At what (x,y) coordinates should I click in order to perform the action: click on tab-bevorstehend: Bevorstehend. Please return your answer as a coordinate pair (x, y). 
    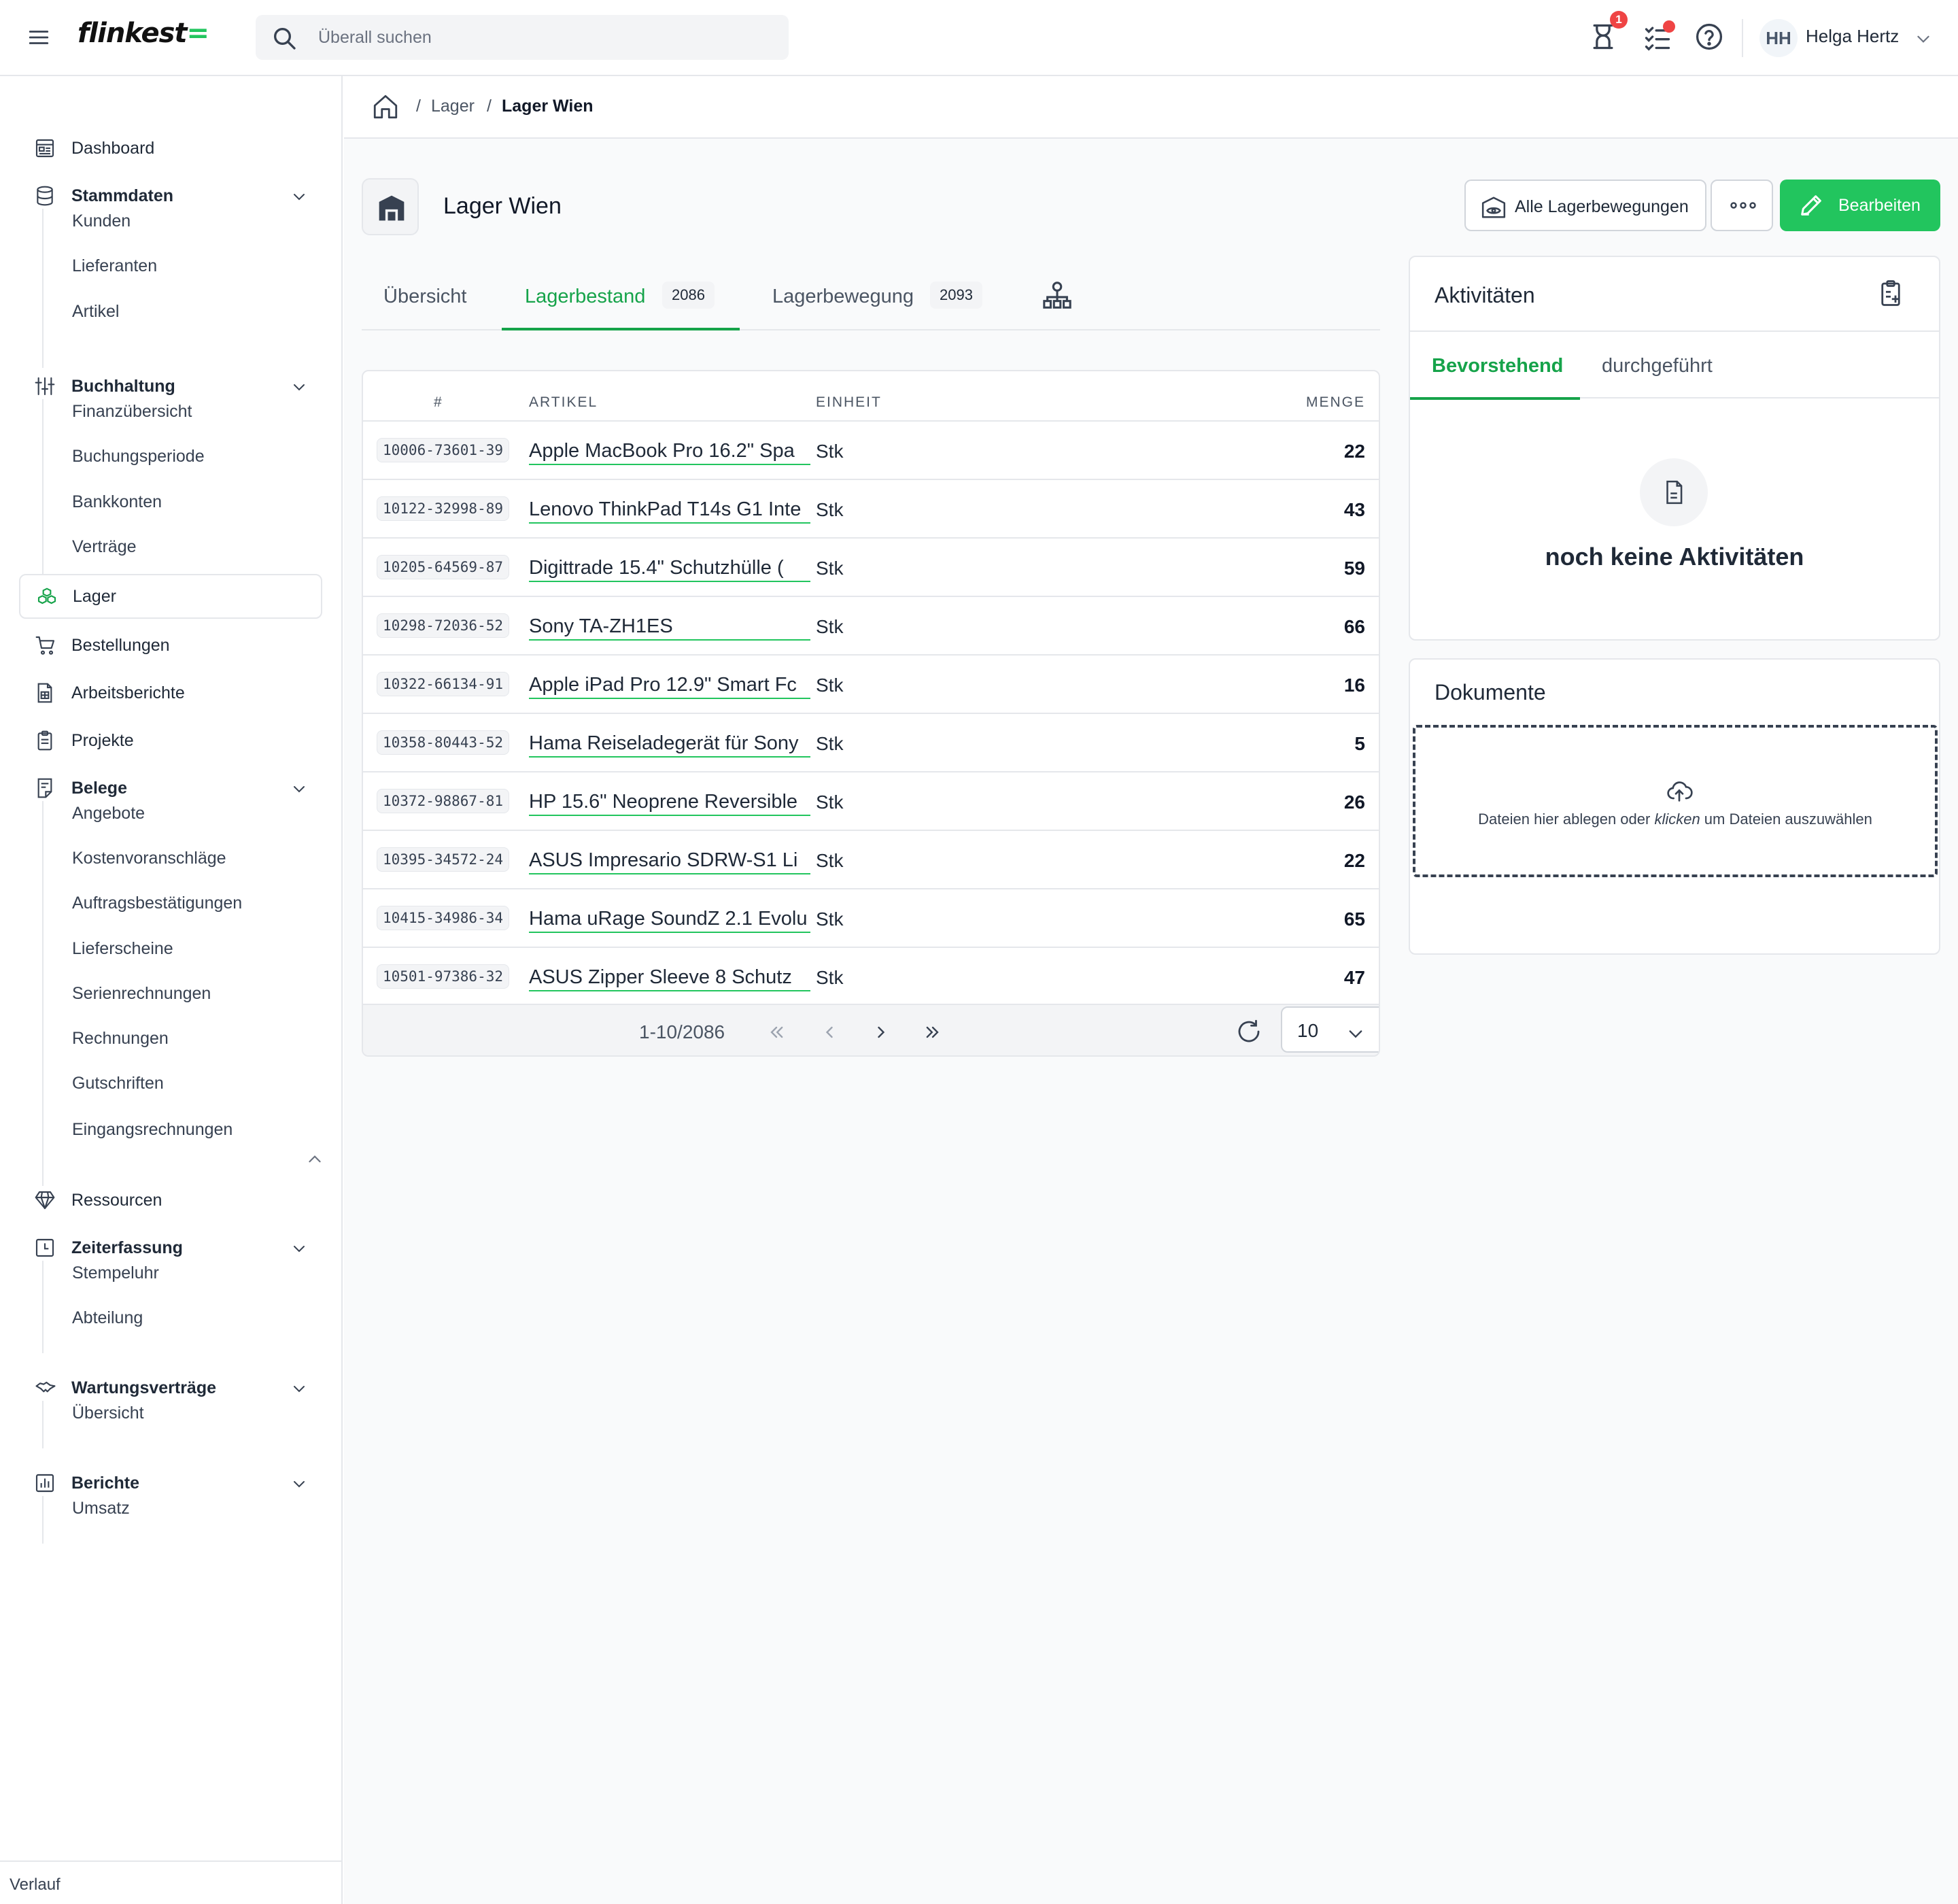
    Looking at the image, I should click on (1497, 366).